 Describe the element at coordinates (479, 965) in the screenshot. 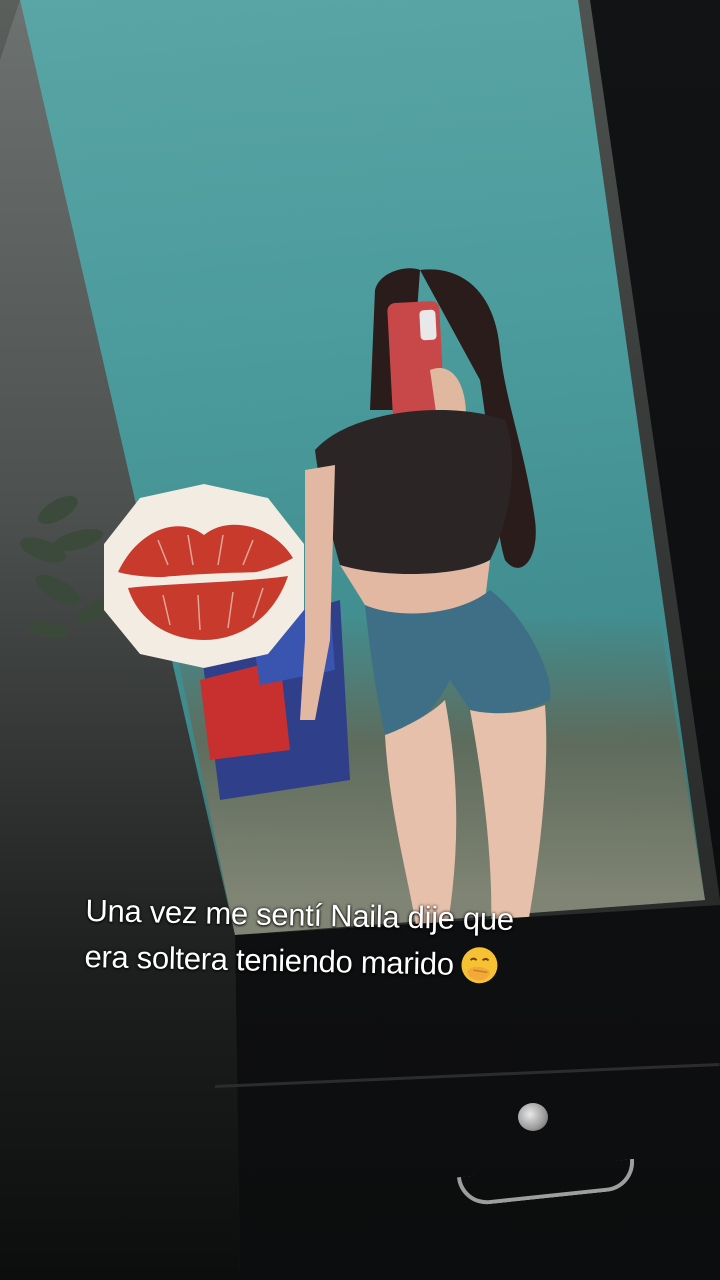

I see `face-with-hand-over-mouth-icon` at that location.